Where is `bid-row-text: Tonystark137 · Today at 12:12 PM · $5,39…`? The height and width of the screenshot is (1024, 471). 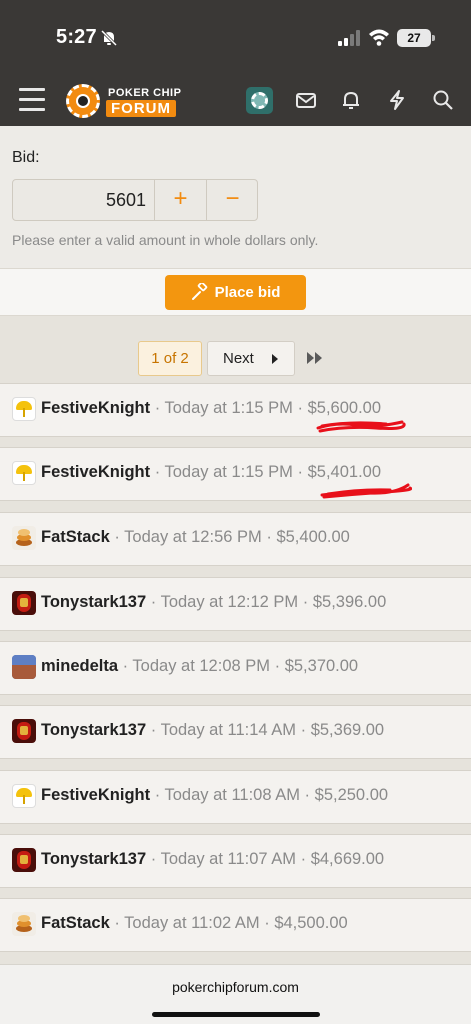 bid-row-text: Tonystark137 · Today at 12:12 PM · $5,39… is located at coordinates (213, 602).